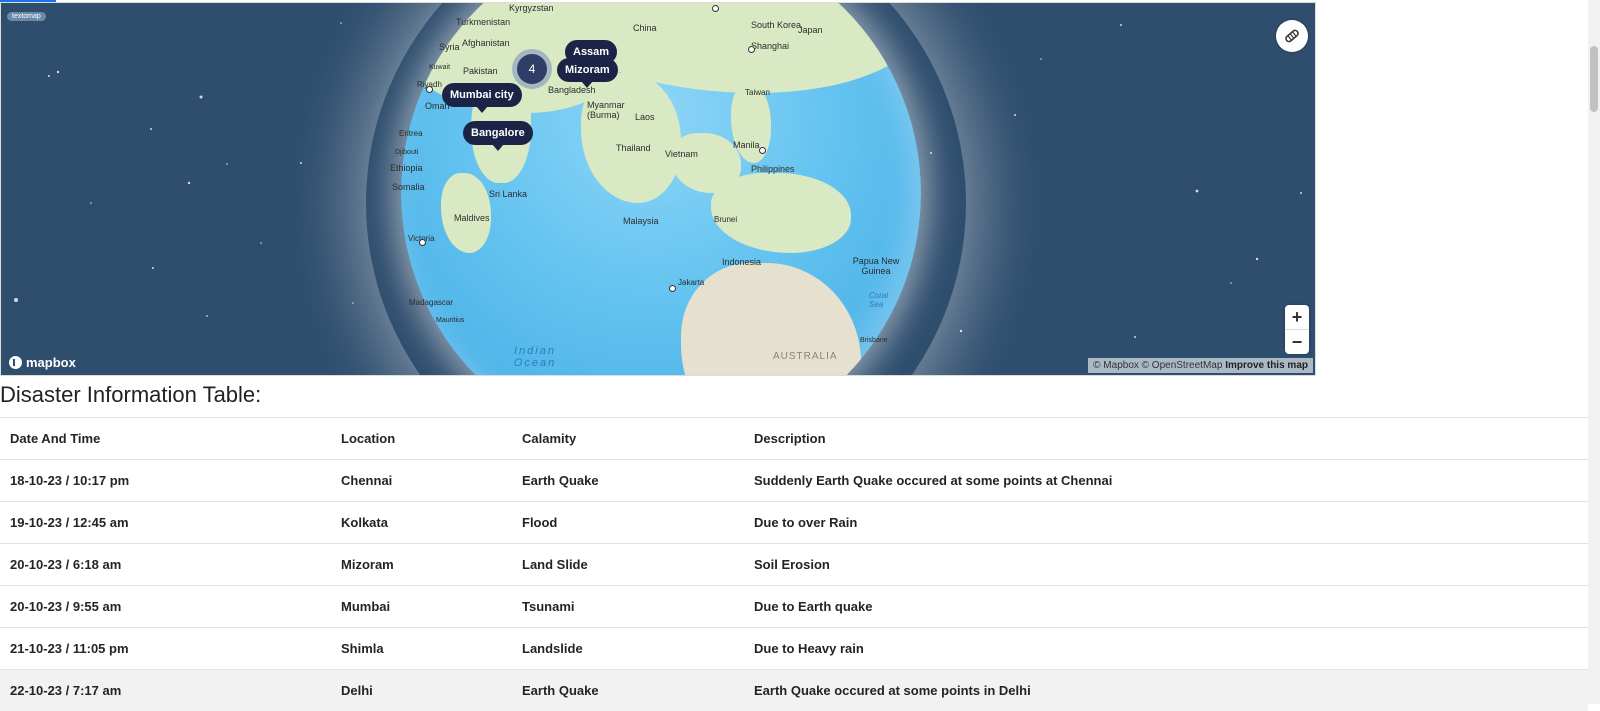 This screenshot has width=1600, height=711. What do you see at coordinates (691, 282) in the screenshot?
I see `place-label: Jakarta` at bounding box center [691, 282].